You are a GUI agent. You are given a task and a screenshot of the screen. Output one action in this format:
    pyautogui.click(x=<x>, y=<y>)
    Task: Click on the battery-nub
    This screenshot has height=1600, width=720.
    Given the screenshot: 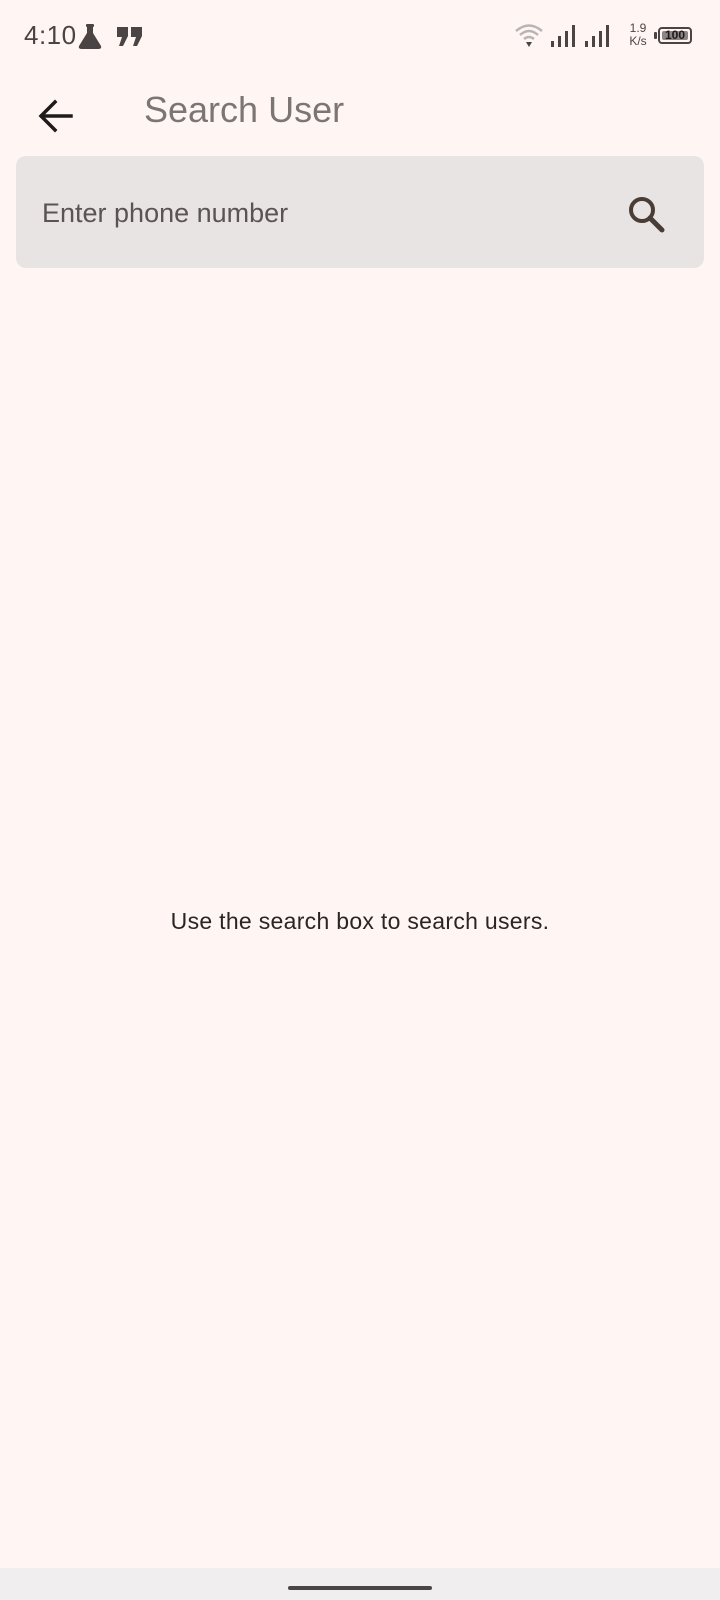 What is the action you would take?
    pyautogui.click(x=655, y=35)
    